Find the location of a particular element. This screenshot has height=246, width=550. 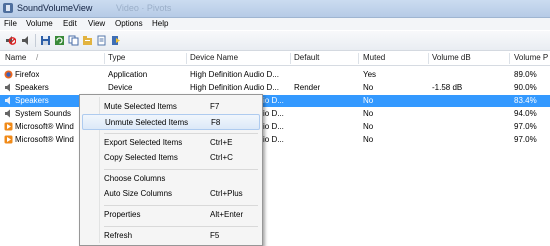

sort-indicator-icon: / is located at coordinates (37, 57).